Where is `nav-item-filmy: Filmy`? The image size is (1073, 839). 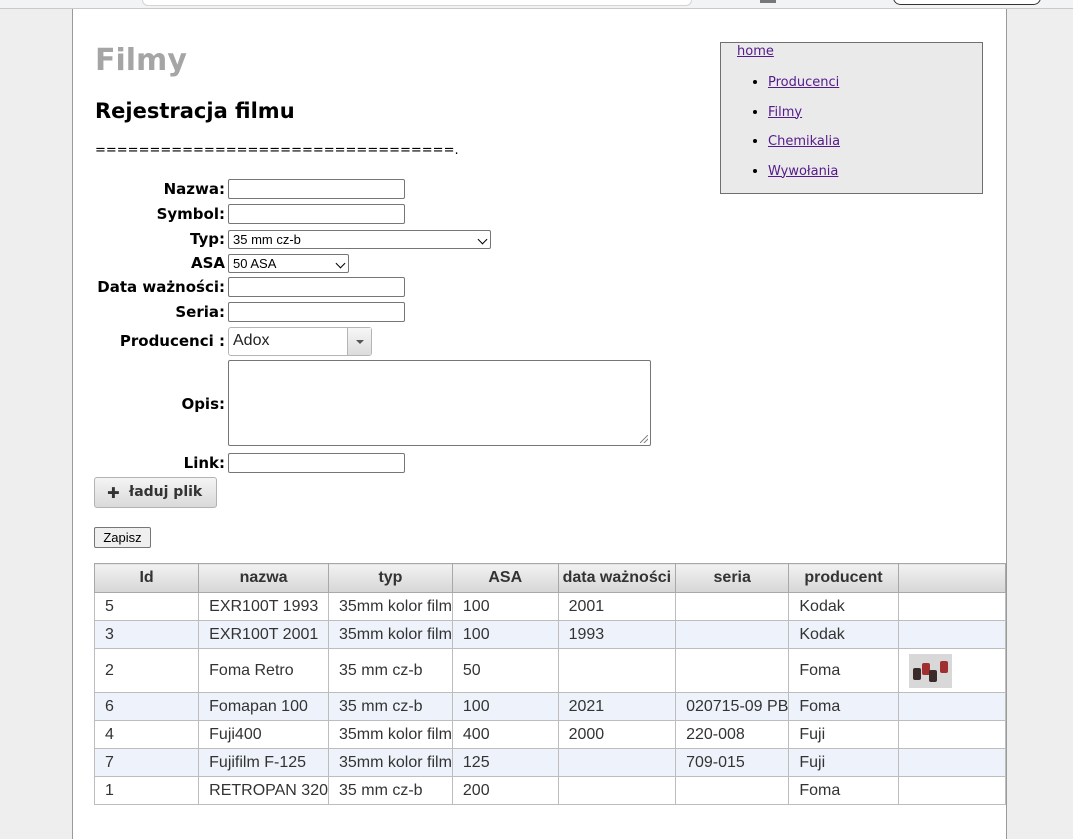
nav-item-filmy: Filmy is located at coordinates (804, 118).